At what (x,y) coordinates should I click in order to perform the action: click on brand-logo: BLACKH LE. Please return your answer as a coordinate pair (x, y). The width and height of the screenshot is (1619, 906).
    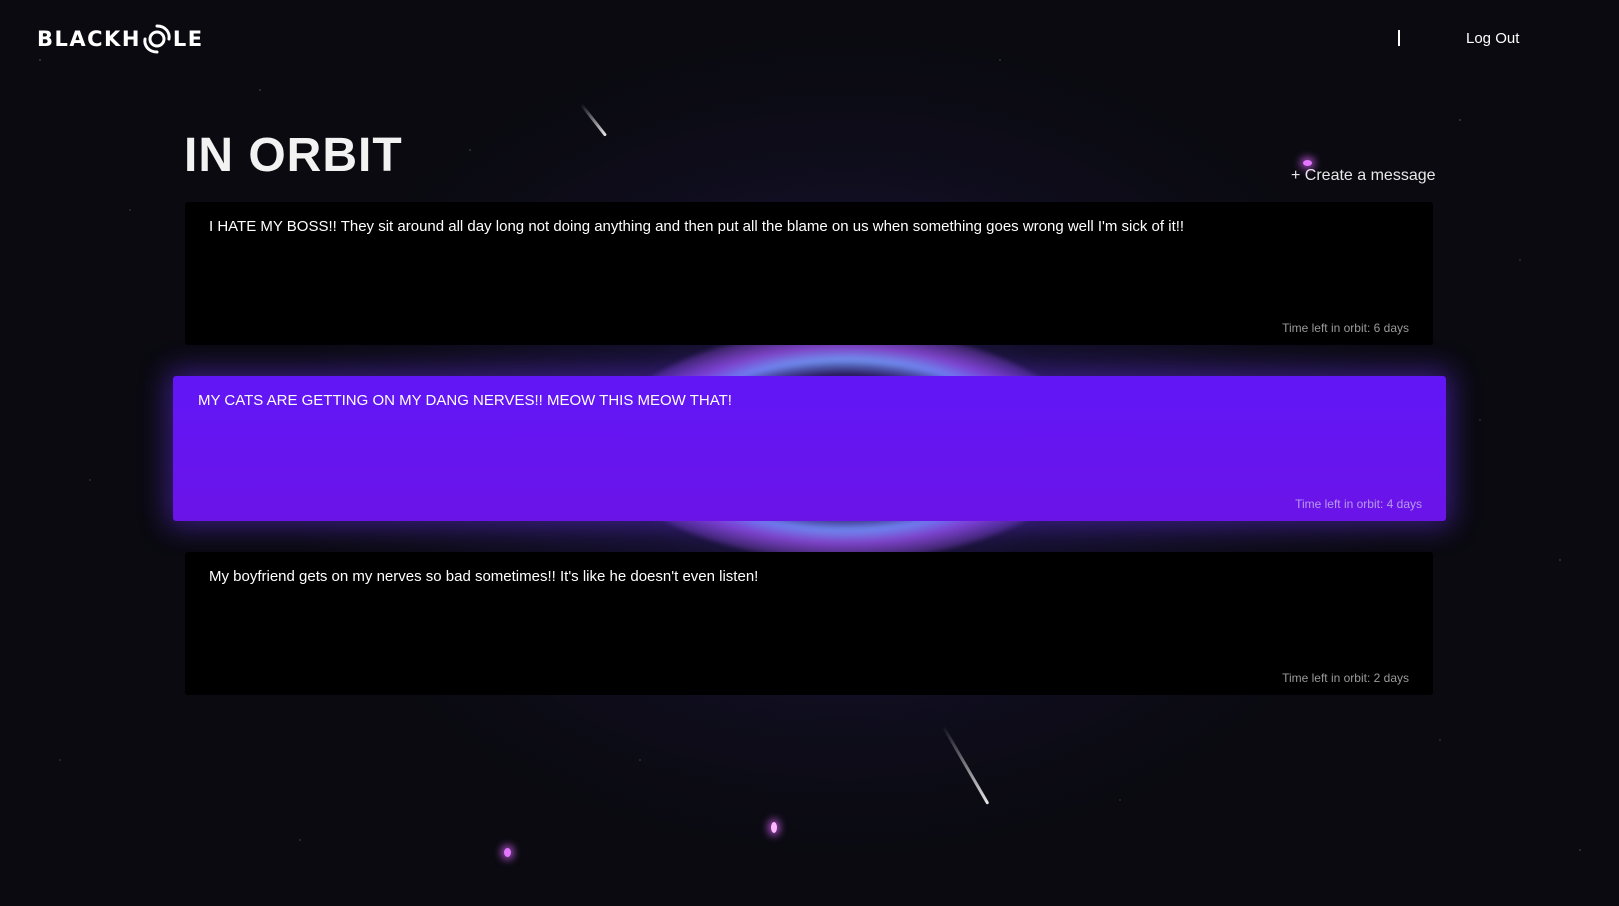
    Looking at the image, I should click on (120, 39).